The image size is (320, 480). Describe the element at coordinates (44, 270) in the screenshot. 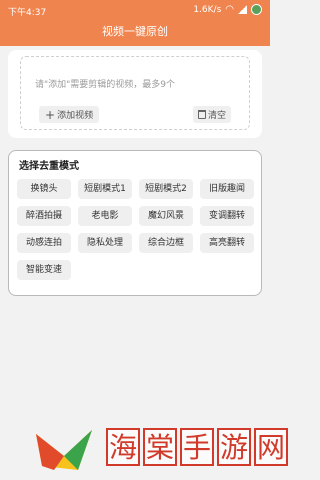

I see `mode-chip: 智能变速` at that location.